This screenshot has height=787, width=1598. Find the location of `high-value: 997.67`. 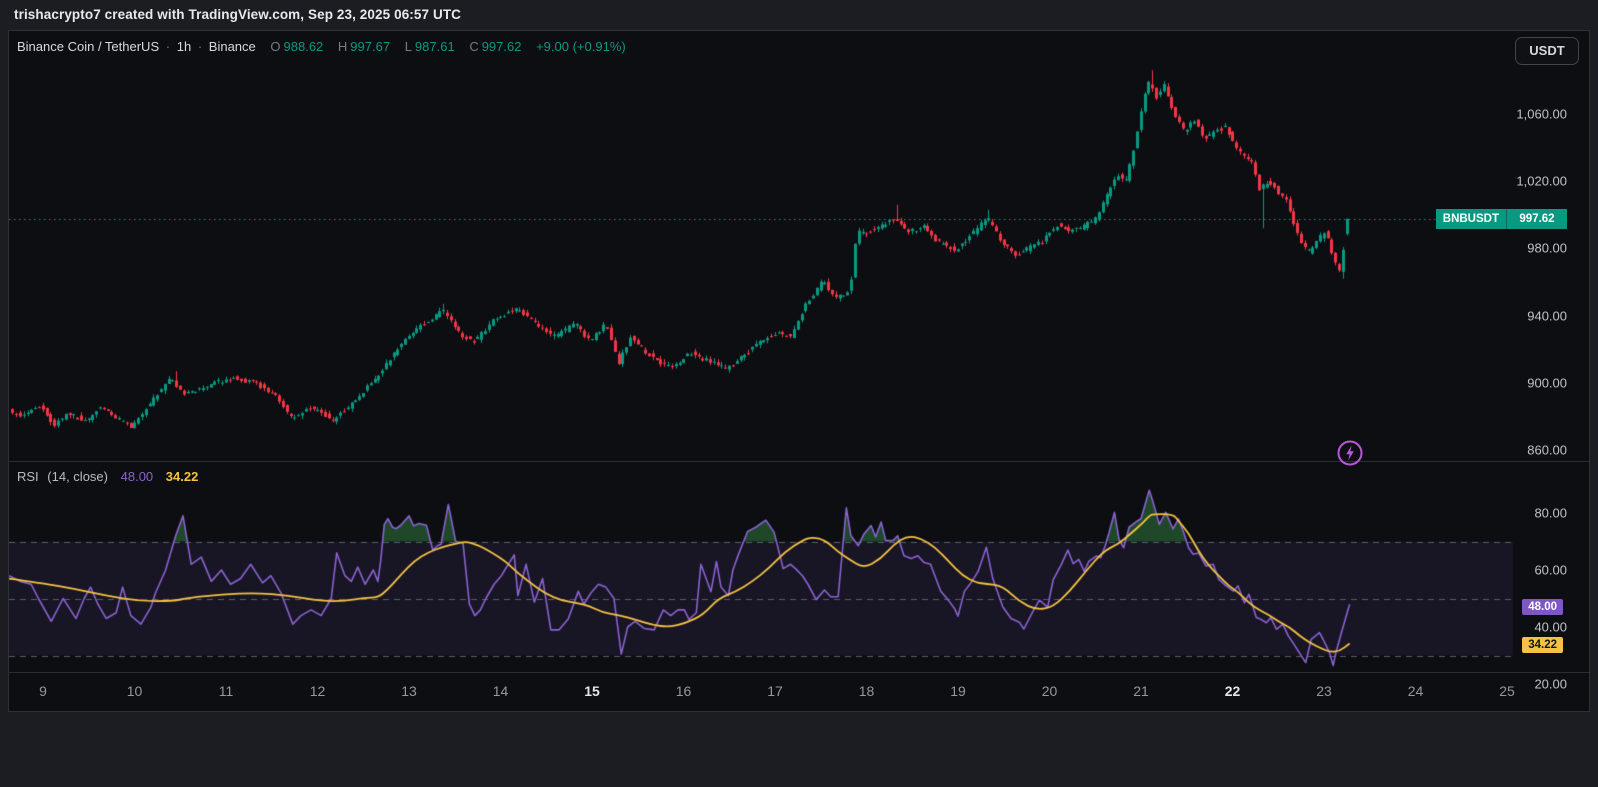

high-value: 997.67 is located at coordinates (370, 46).